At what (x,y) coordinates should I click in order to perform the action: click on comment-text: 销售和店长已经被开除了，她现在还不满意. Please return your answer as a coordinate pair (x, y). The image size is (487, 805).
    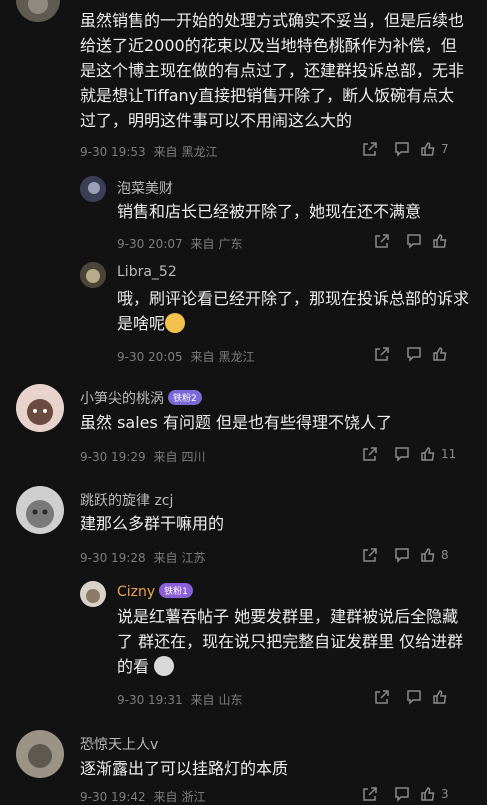
    Looking at the image, I should click on (269, 211).